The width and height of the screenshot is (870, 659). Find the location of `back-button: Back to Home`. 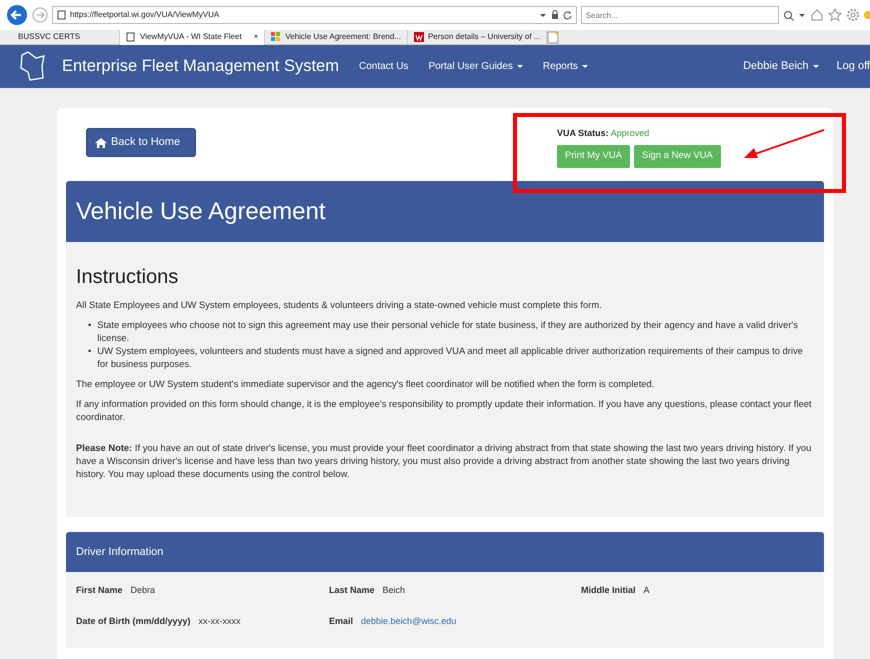

back-button: Back to Home is located at coordinates (141, 142).